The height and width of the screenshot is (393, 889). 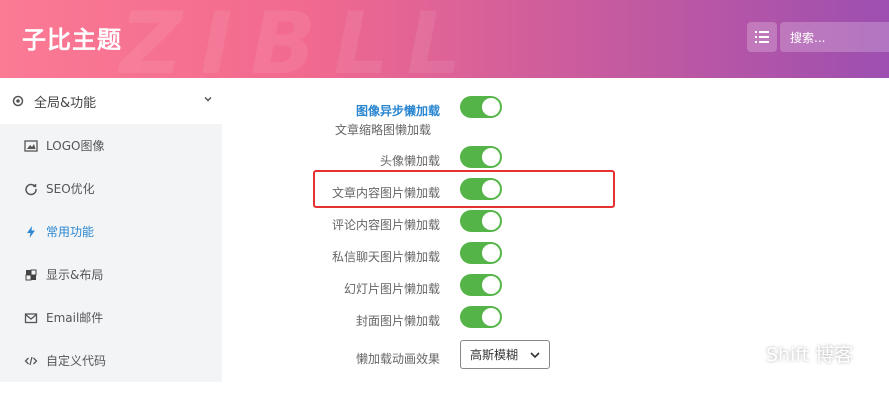 What do you see at coordinates (75, 275) in the screenshot?
I see `sidebar-item-label: 显示&布局` at bounding box center [75, 275].